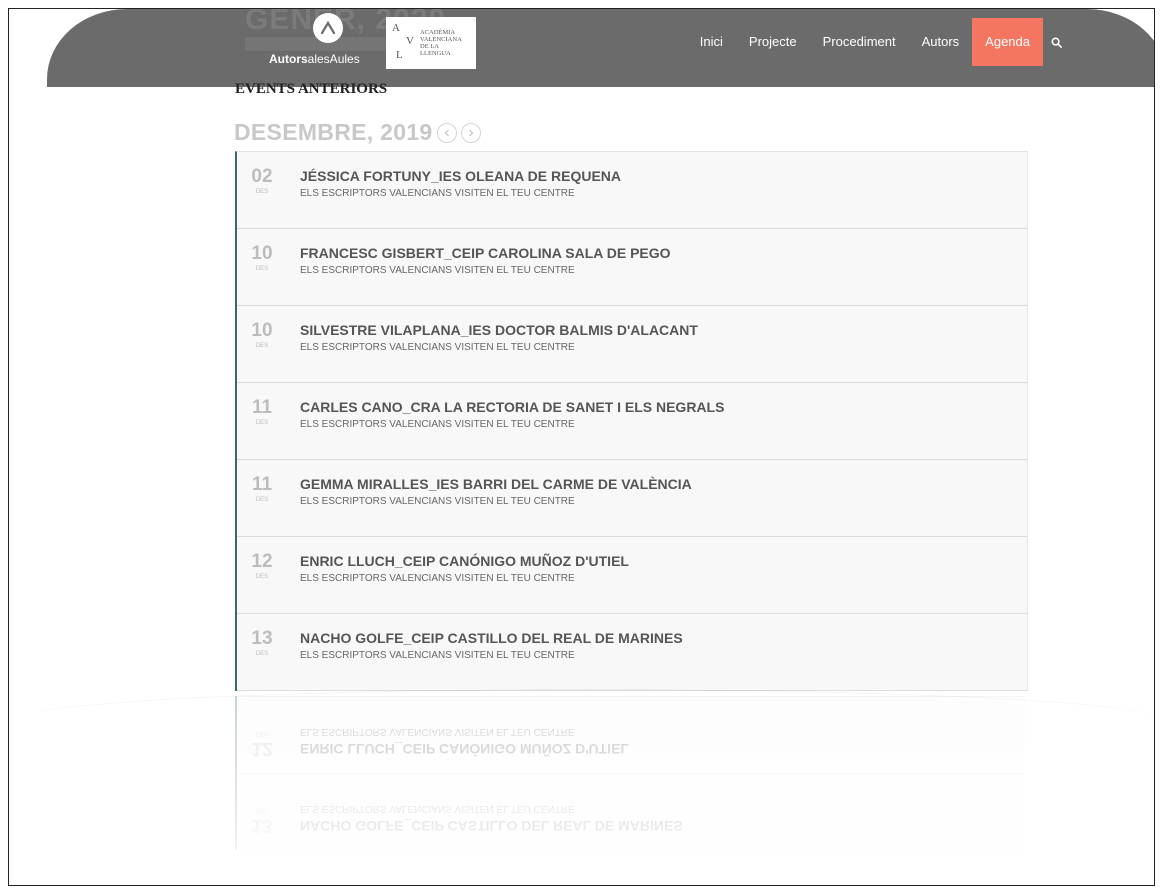  Describe the element at coordinates (262, 638) in the screenshot. I see `event-day: 13` at that location.